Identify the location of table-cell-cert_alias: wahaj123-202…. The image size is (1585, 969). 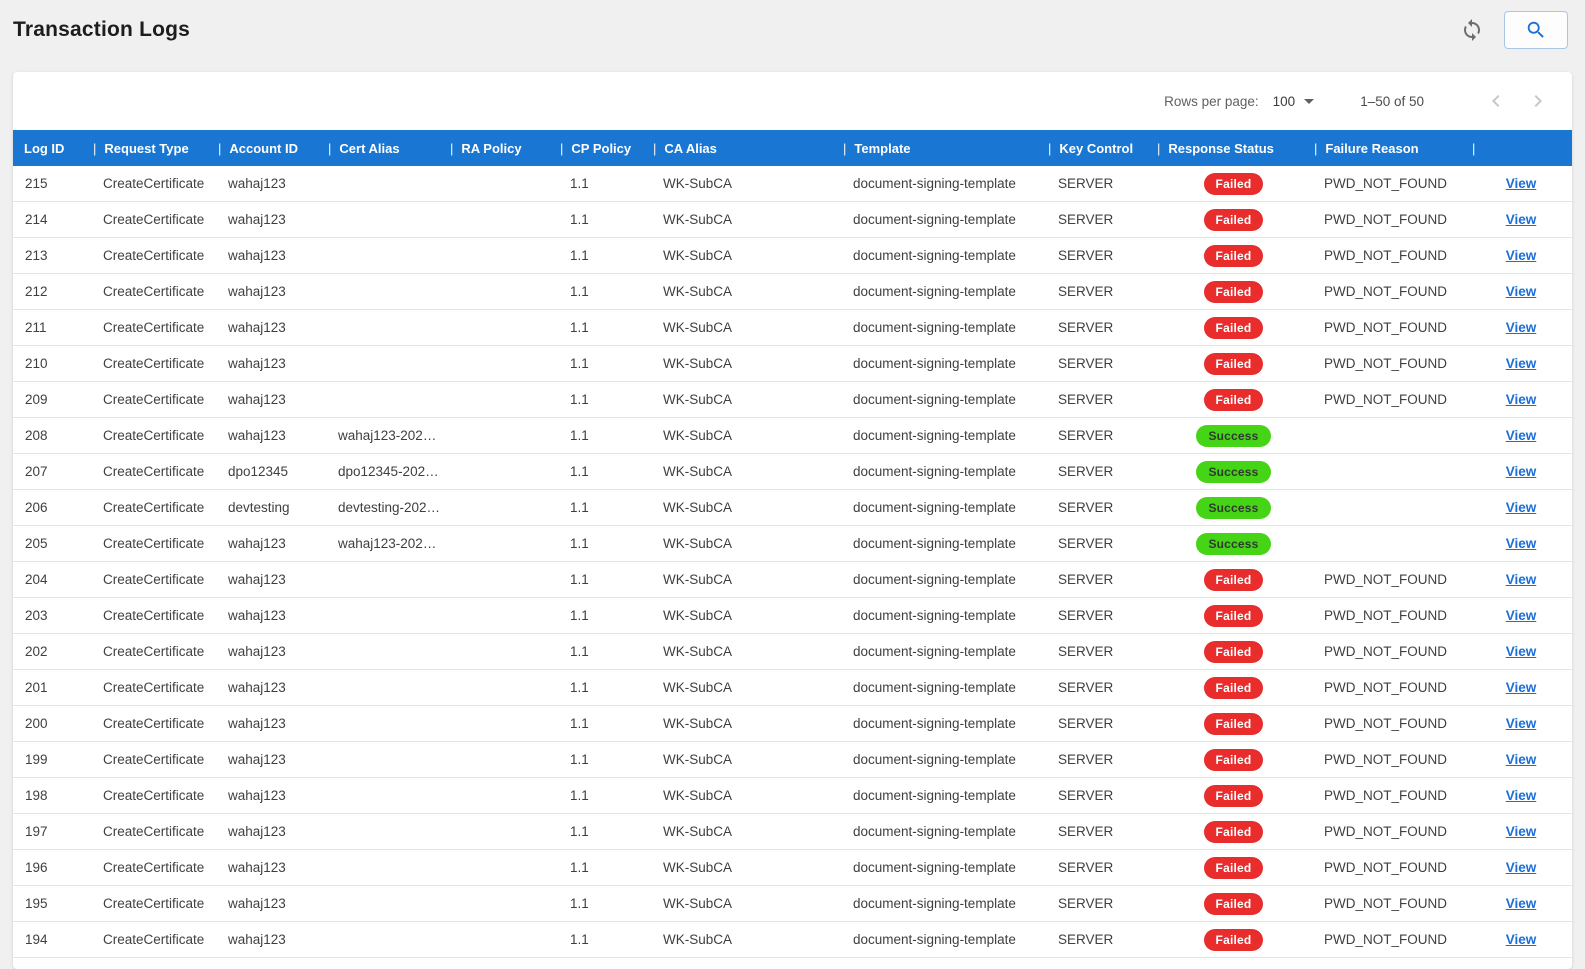
(387, 543).